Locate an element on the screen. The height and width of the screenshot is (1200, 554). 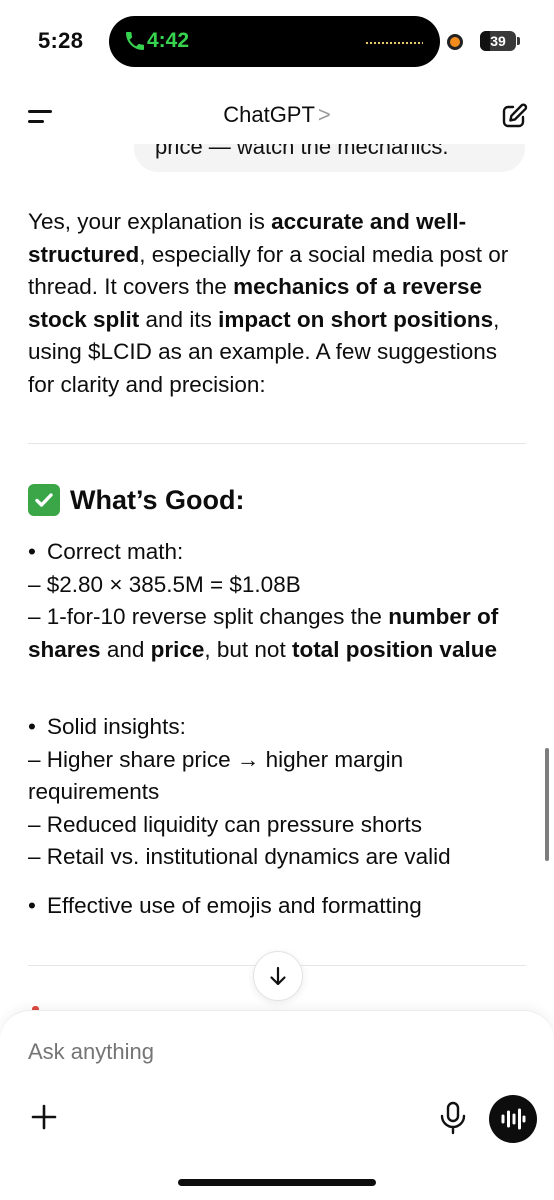
new-chat-icon is located at coordinates (514, 116).